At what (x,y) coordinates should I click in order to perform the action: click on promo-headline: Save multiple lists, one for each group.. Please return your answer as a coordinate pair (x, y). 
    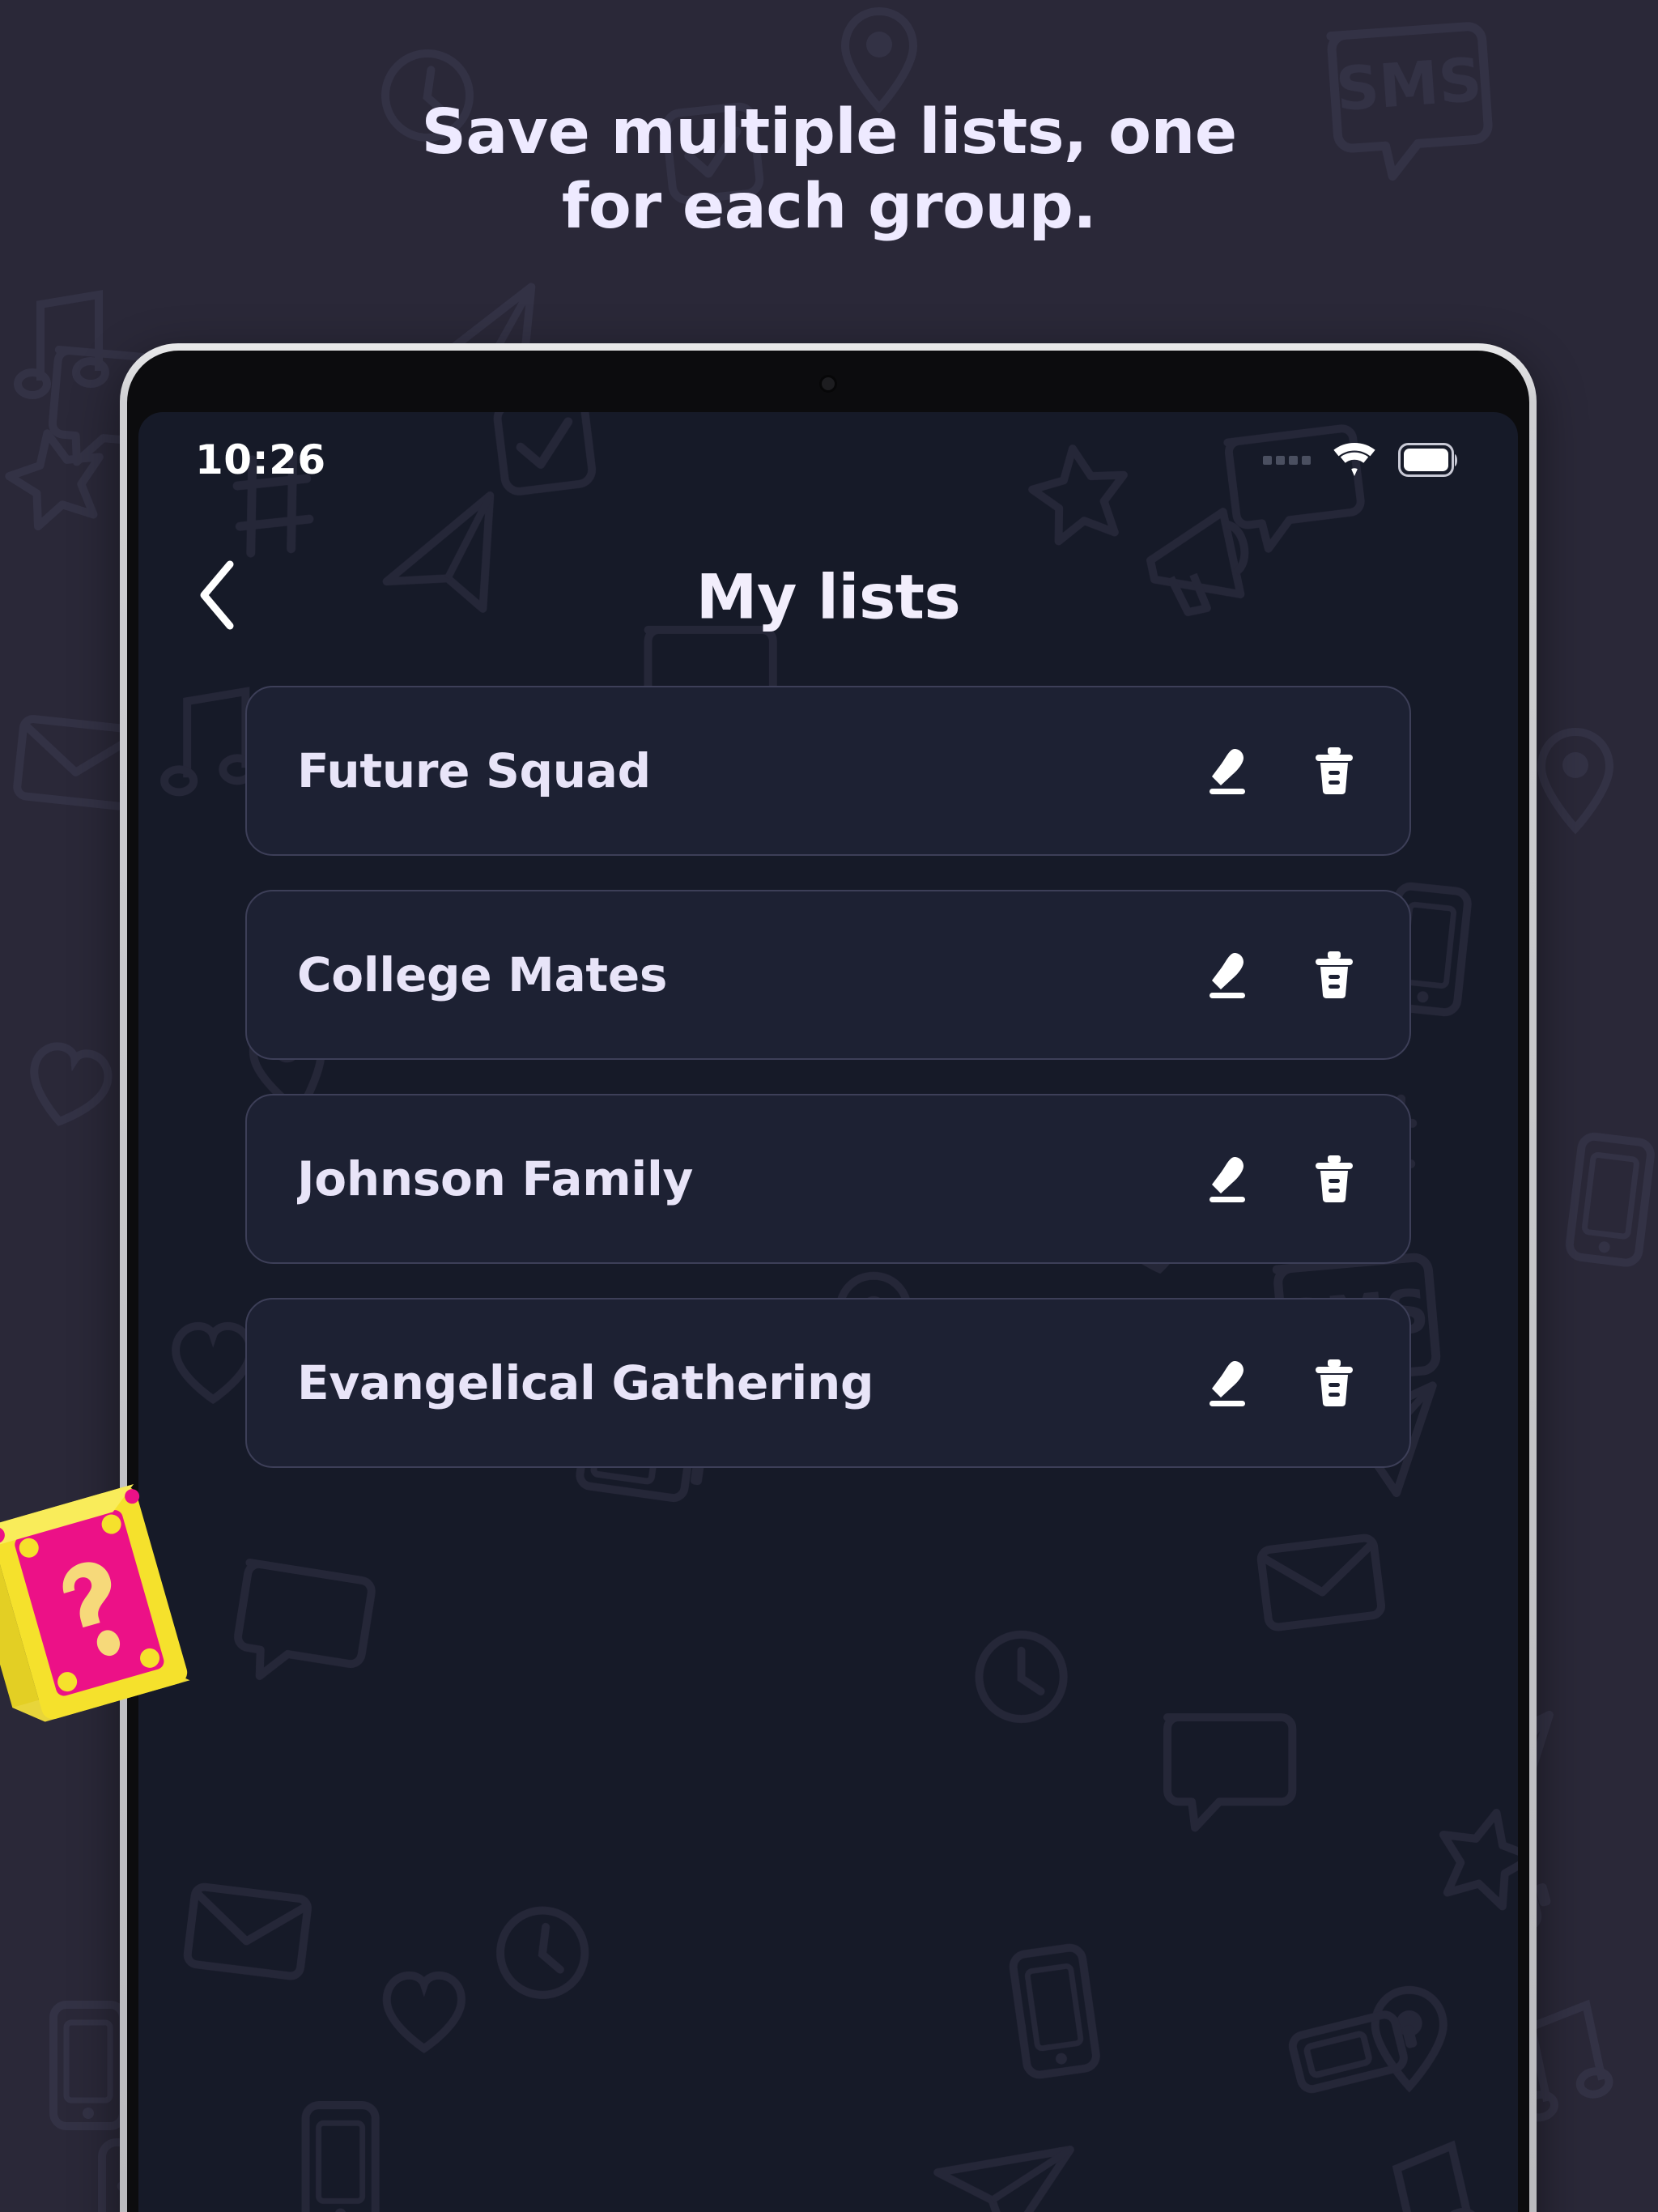
    Looking at the image, I should click on (829, 170).